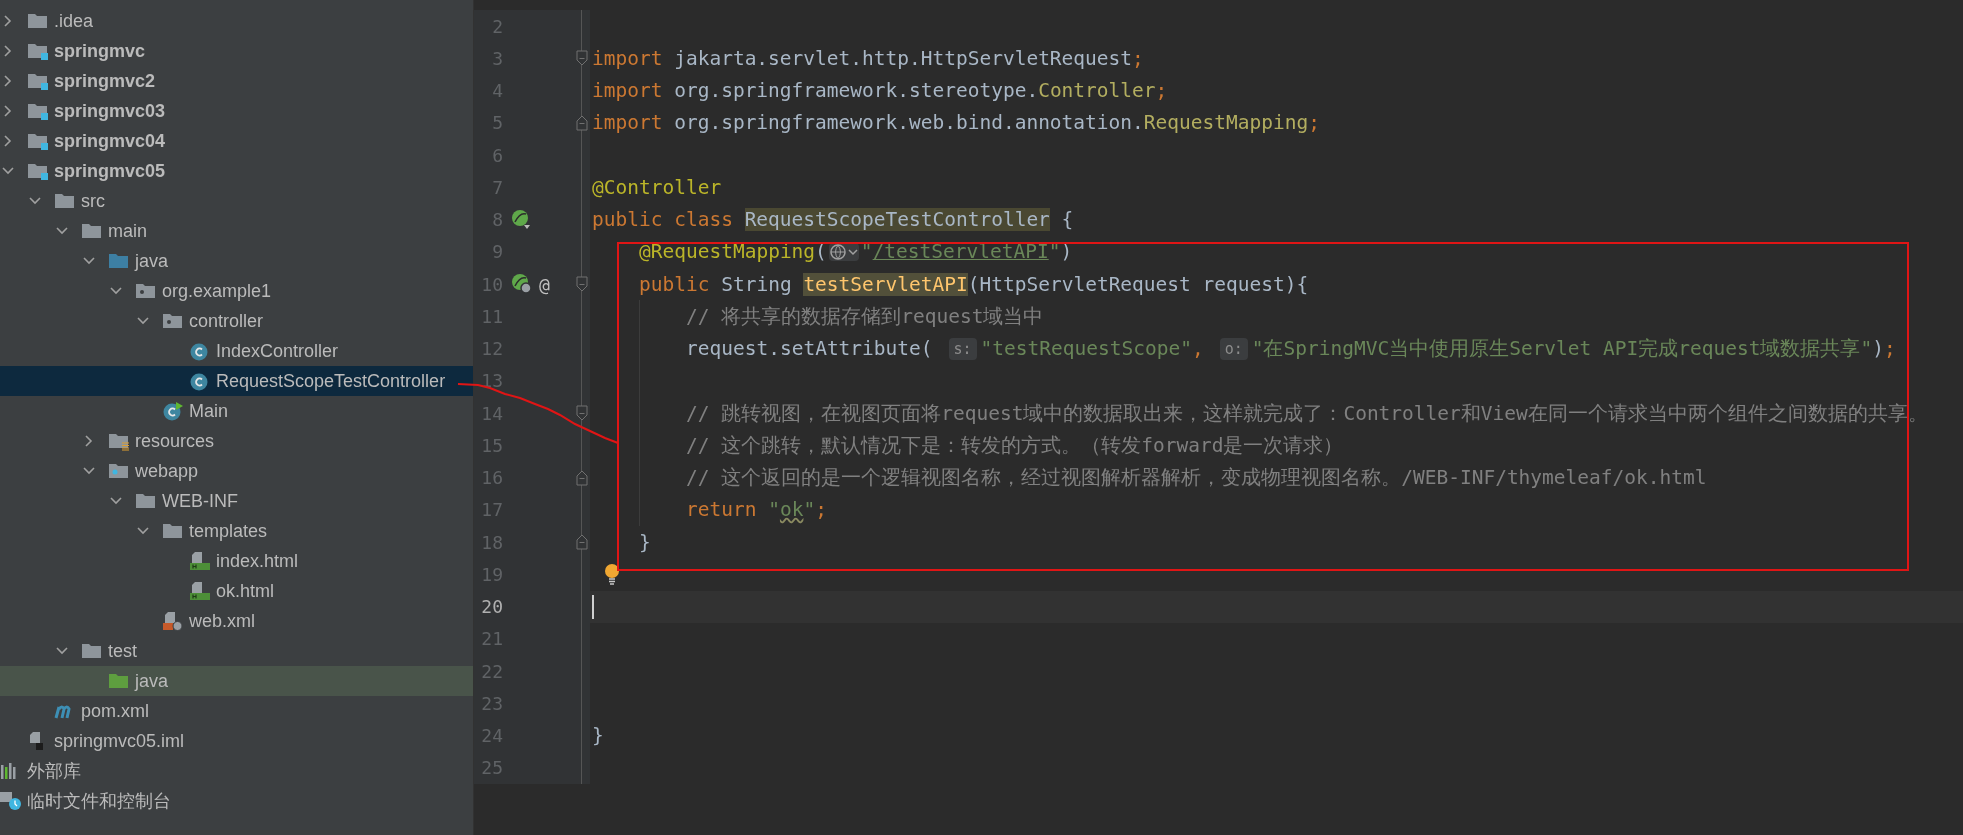  Describe the element at coordinates (733, 252) in the screenshot. I see `code-text: @RequestMapping(` at that location.